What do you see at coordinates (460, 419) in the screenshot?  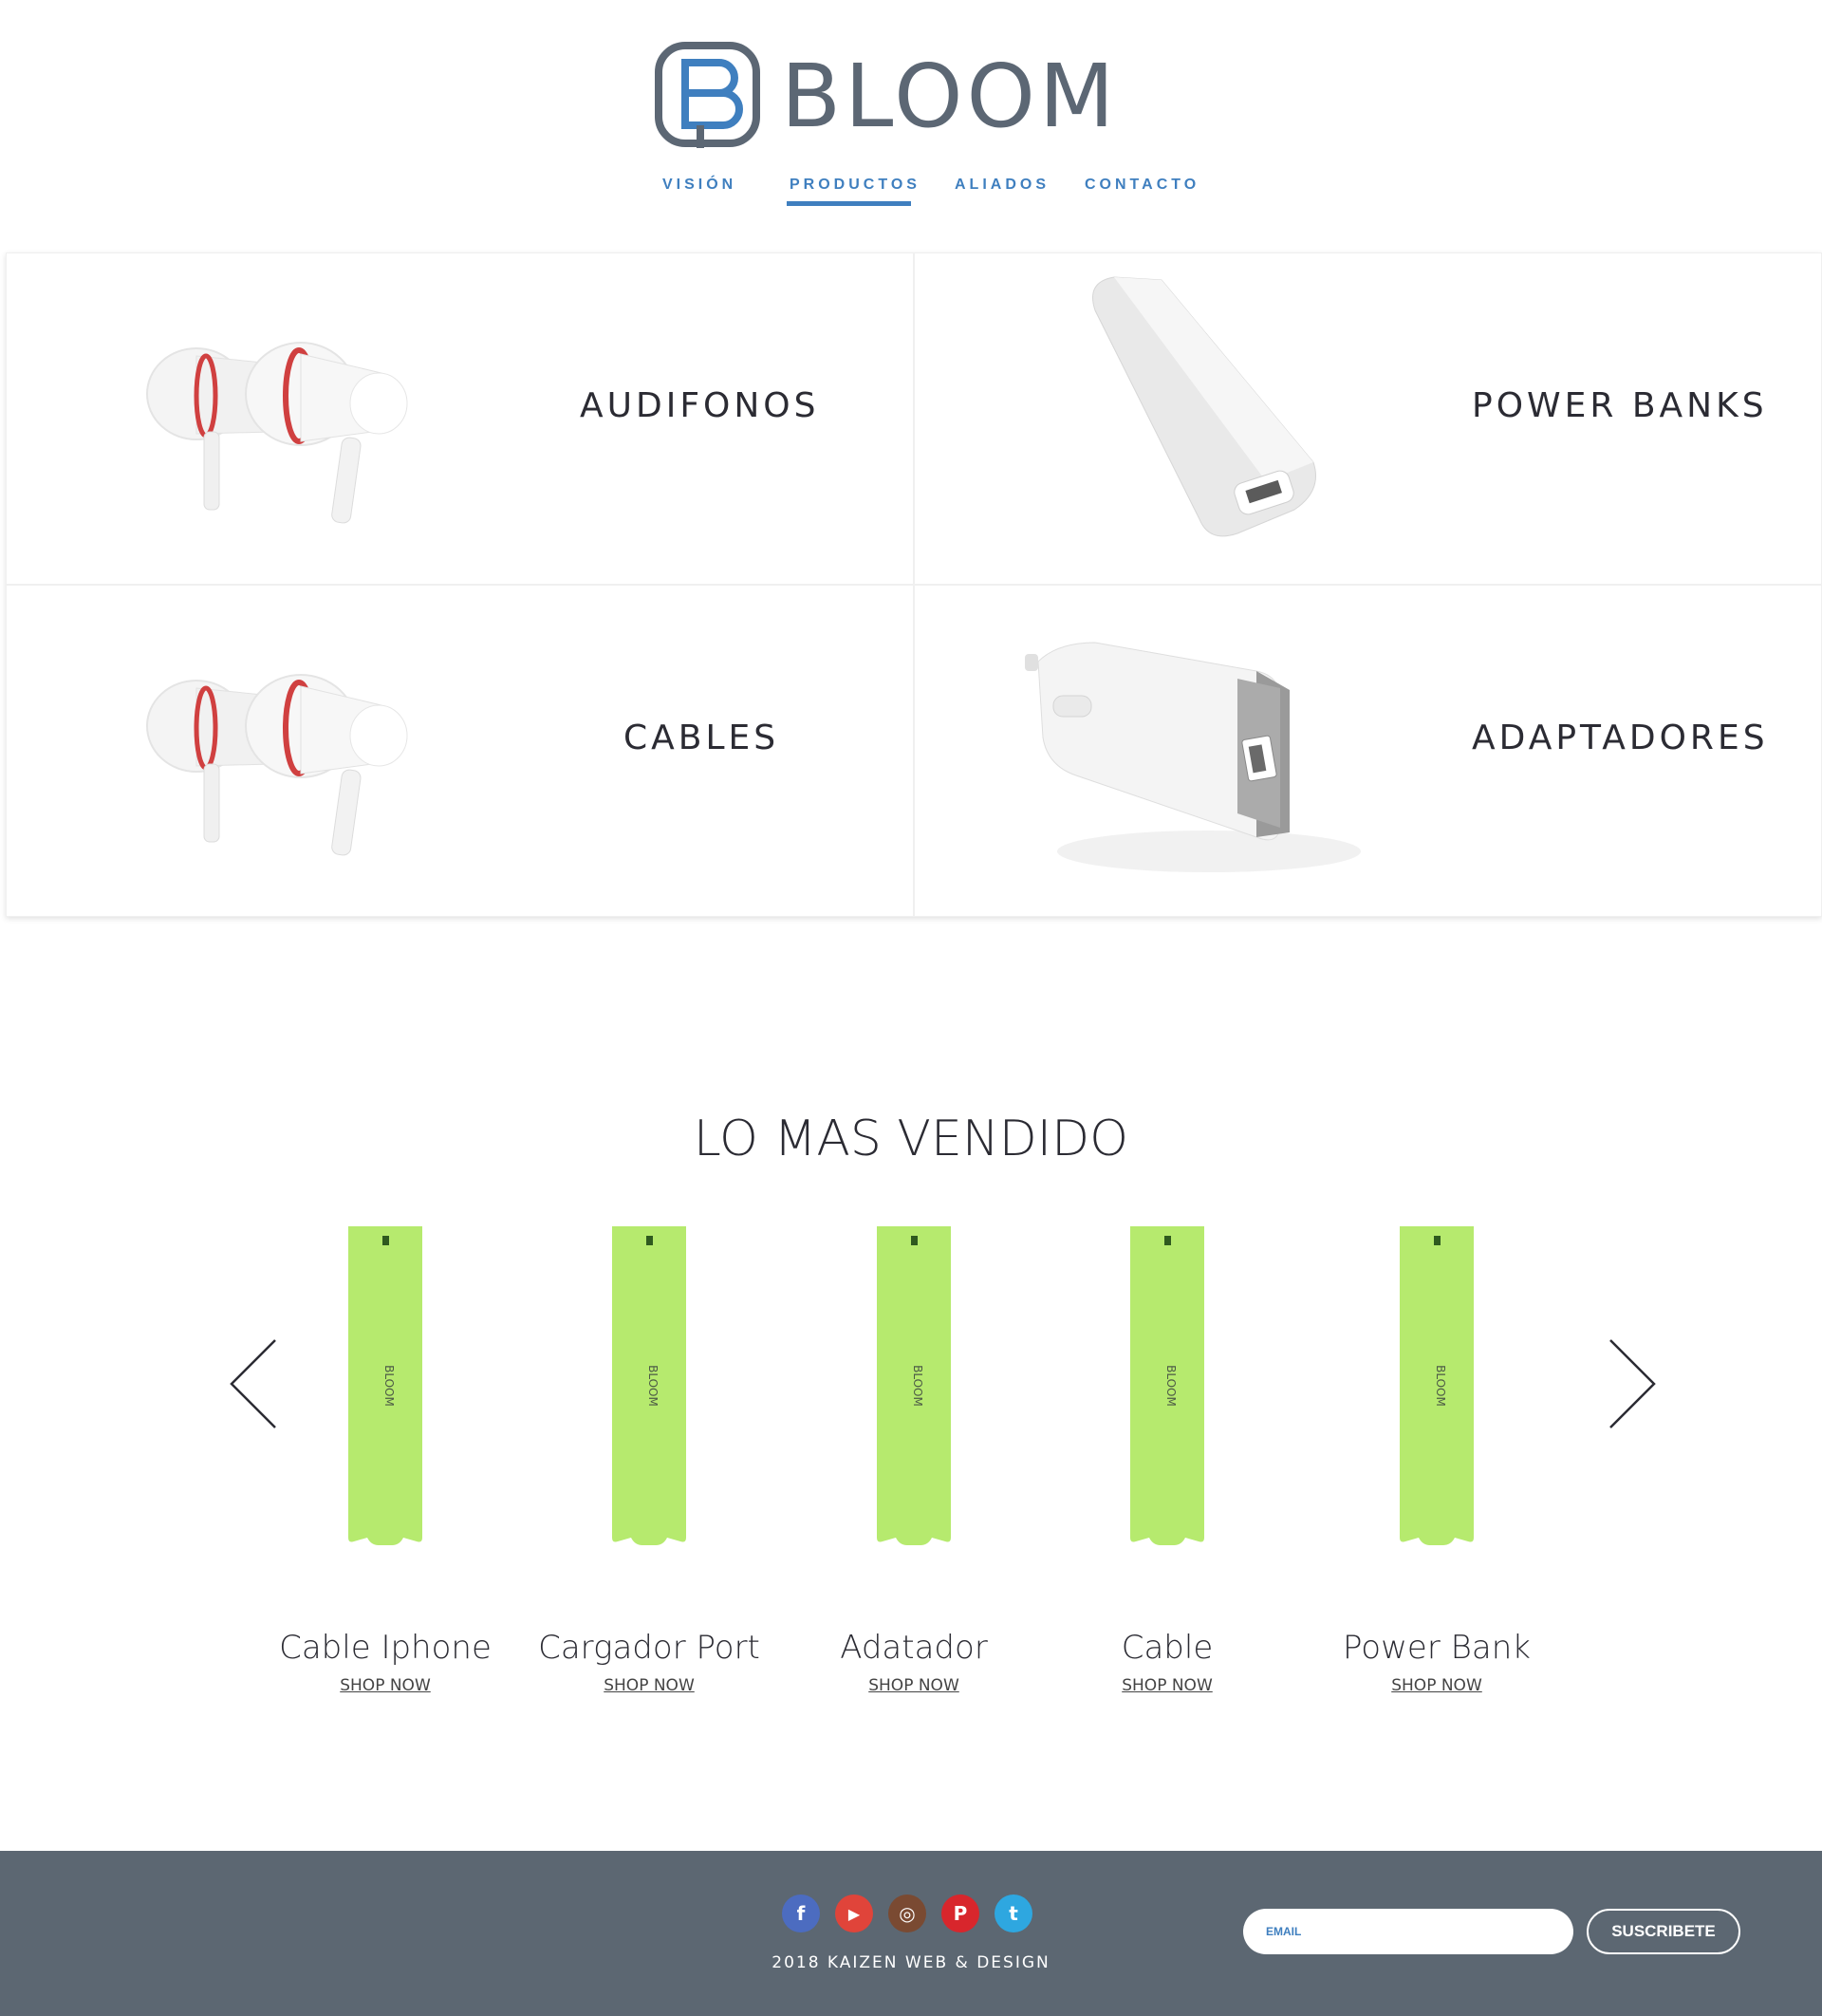 I see `category-card-audifonos: AUDIFONOS` at bounding box center [460, 419].